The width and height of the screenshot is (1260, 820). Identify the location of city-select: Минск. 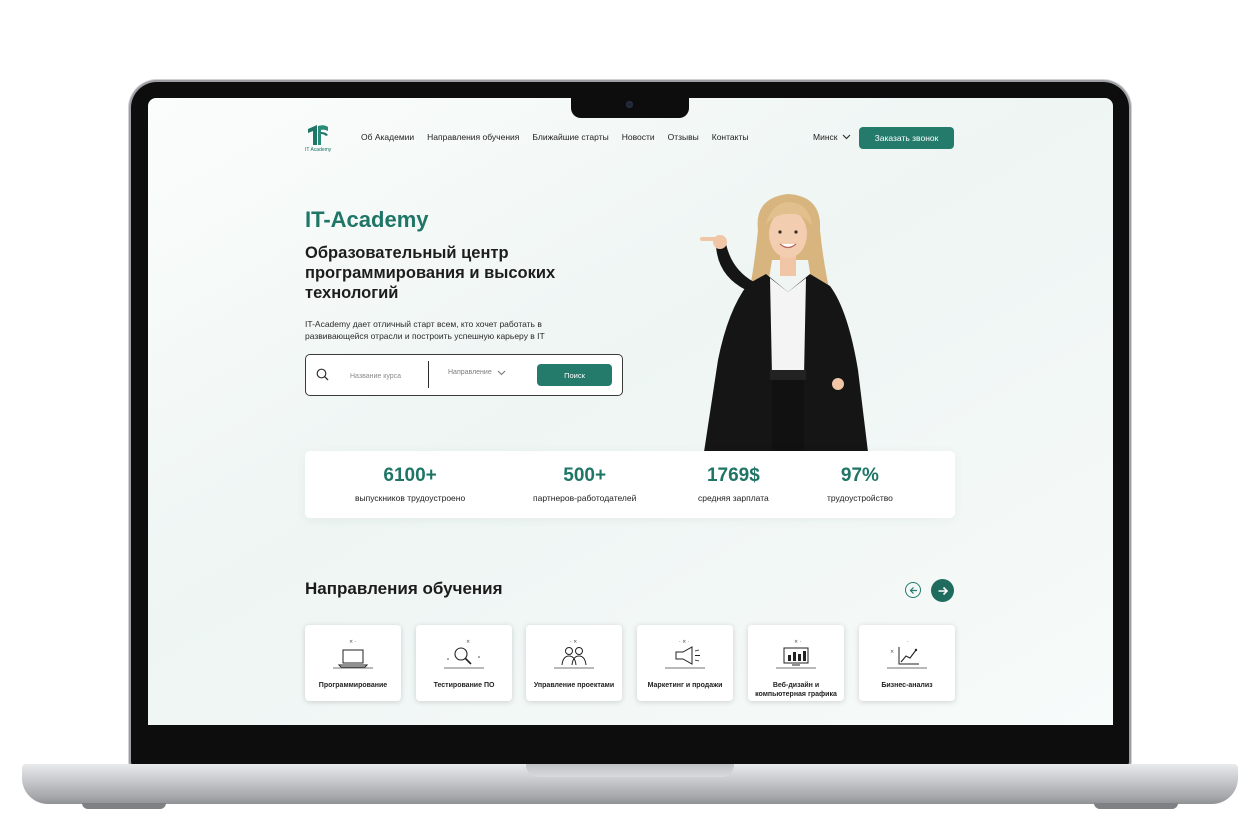
(832, 137).